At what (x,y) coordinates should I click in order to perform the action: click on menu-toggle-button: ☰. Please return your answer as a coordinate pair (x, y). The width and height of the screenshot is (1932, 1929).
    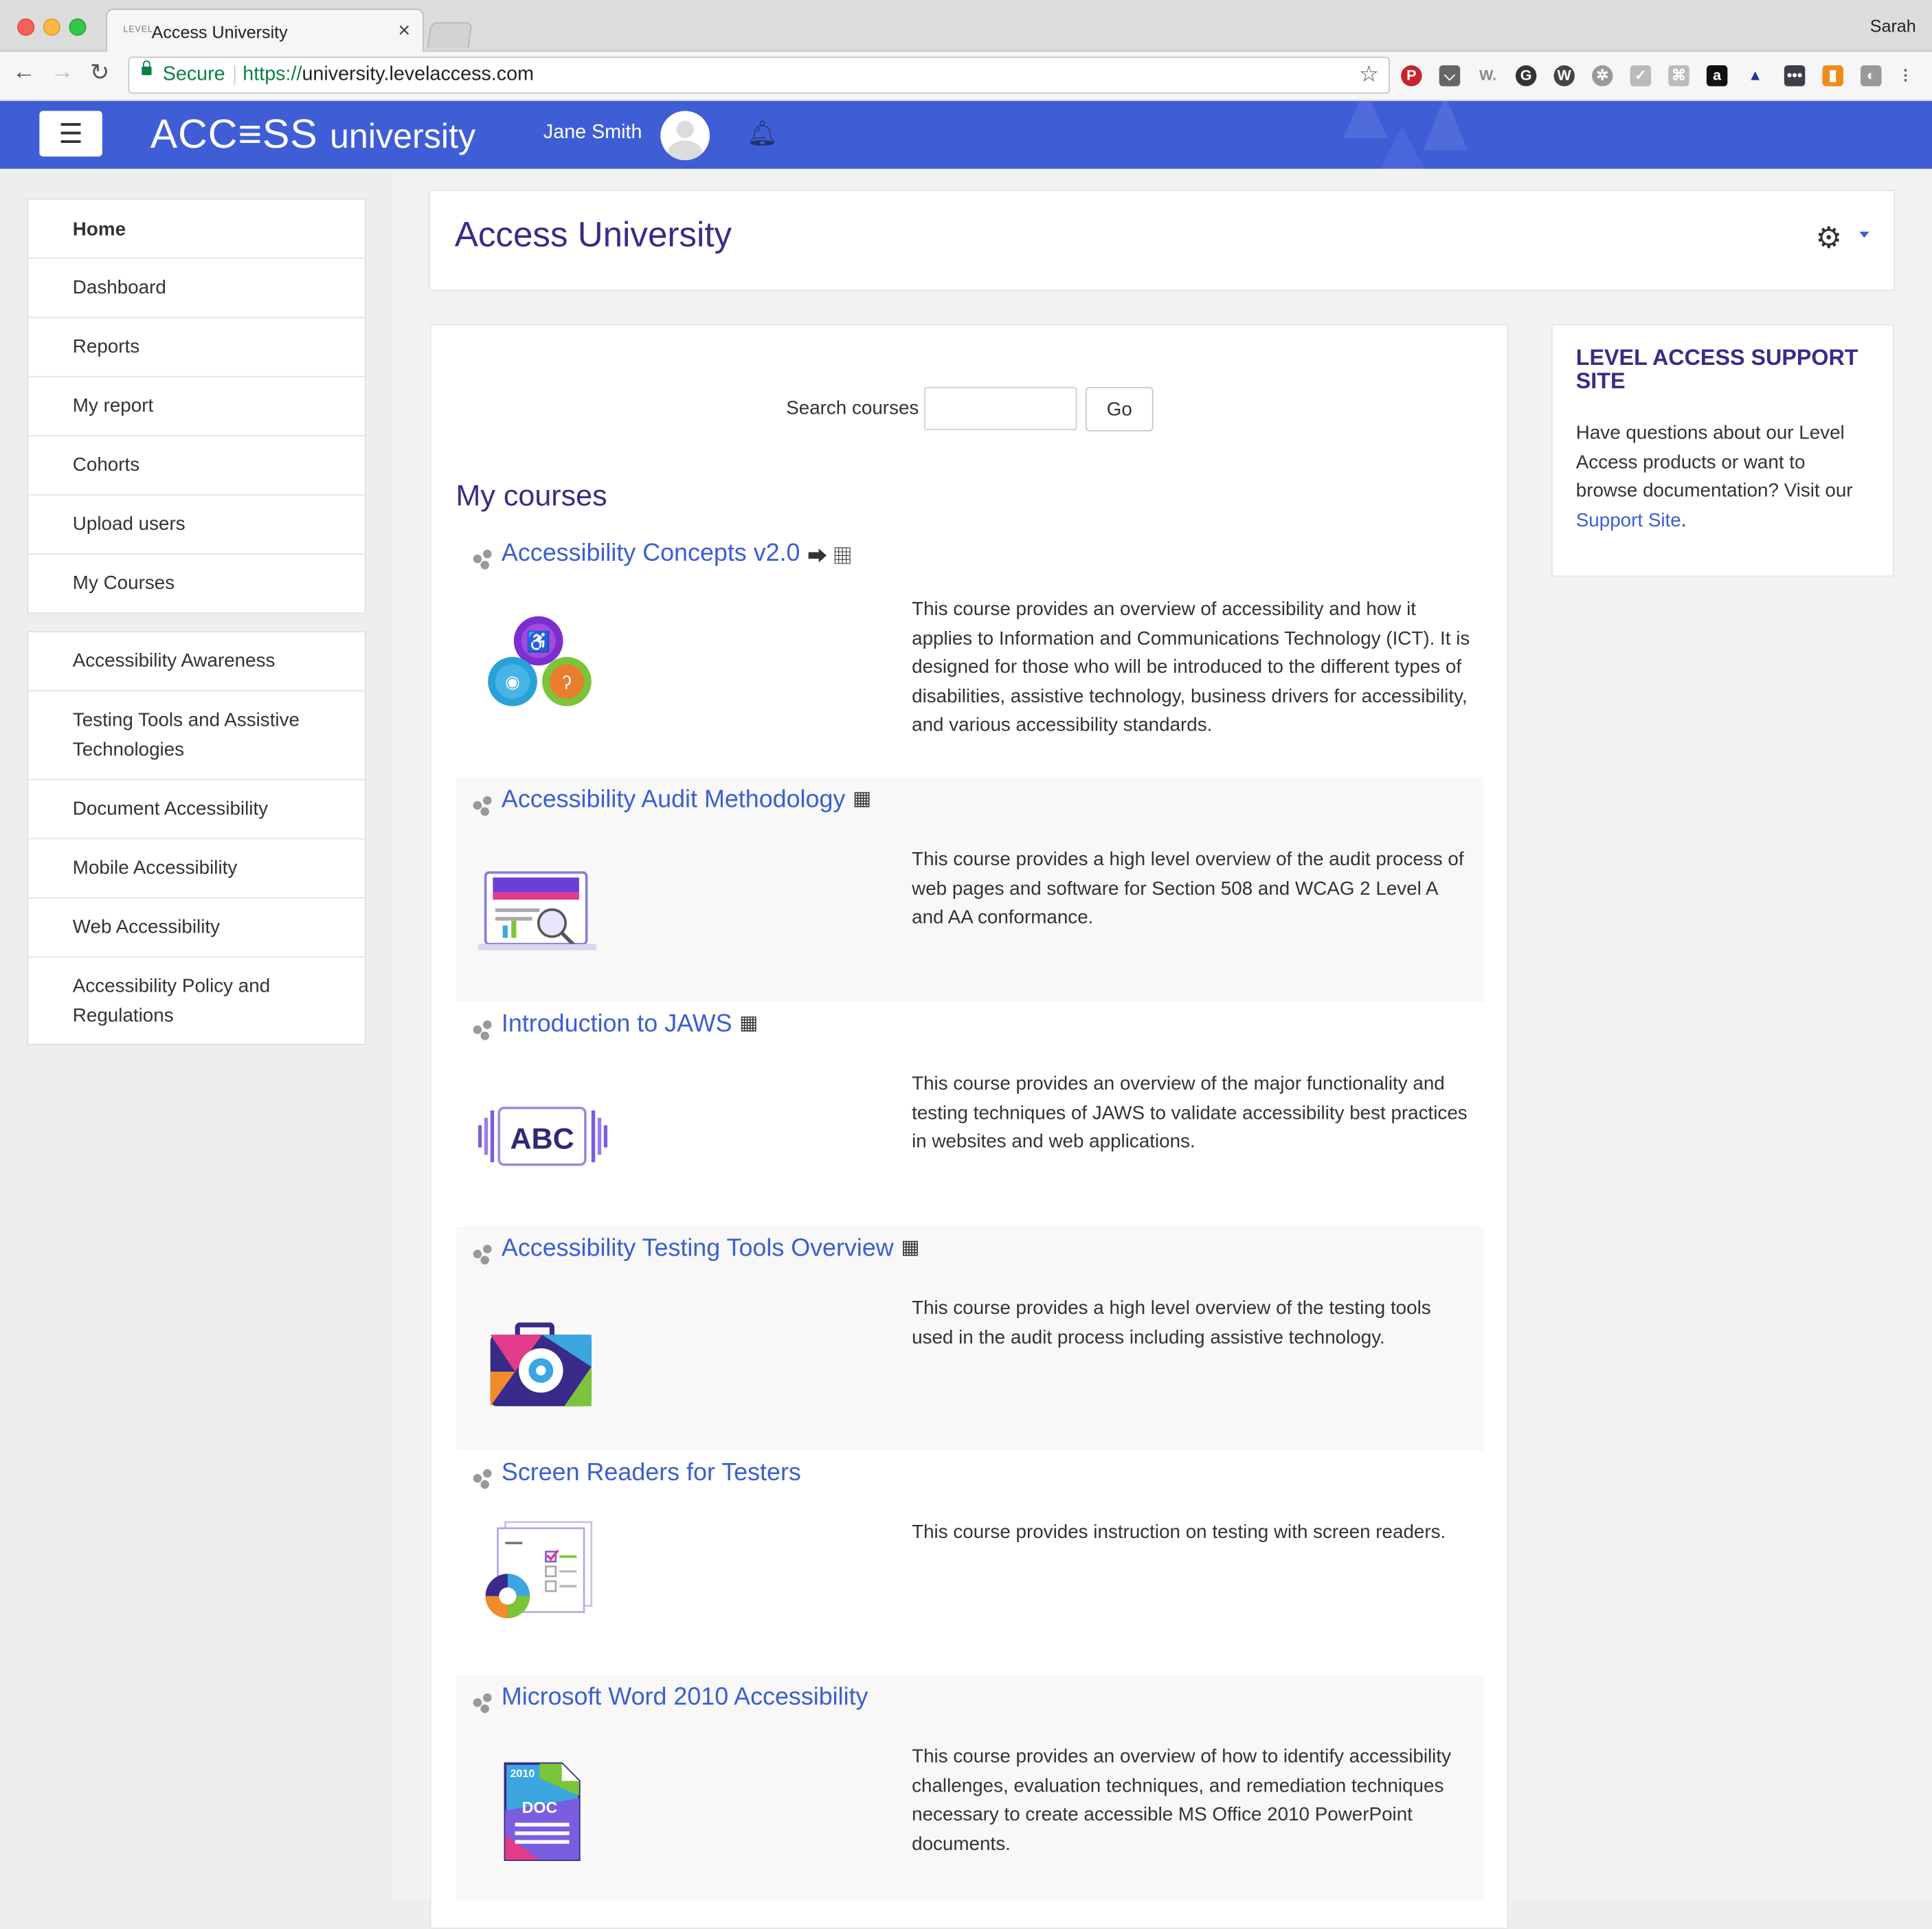
    Looking at the image, I should click on (70, 134).